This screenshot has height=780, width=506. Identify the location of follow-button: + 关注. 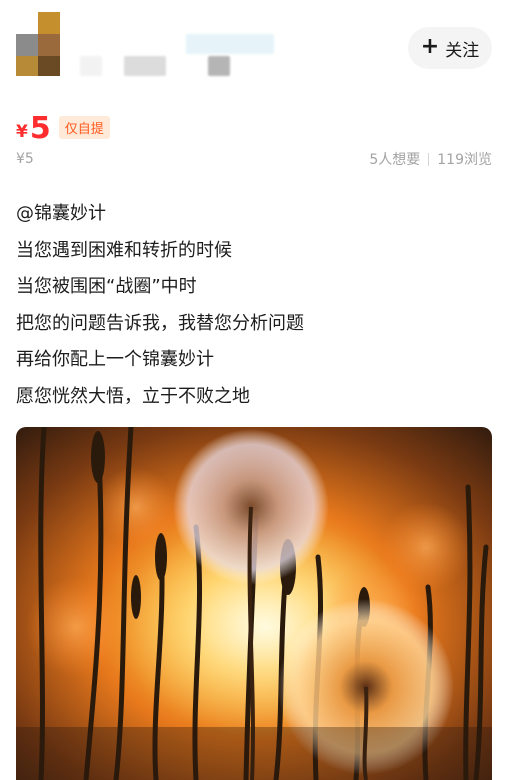
(450, 48).